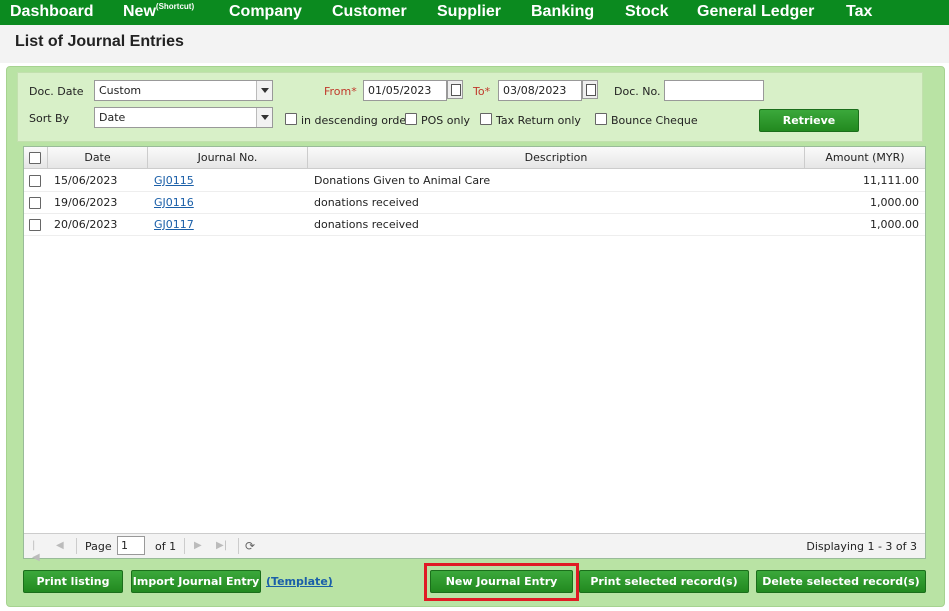 The image size is (949, 611). I want to click on from-label: From*, so click(340, 91).